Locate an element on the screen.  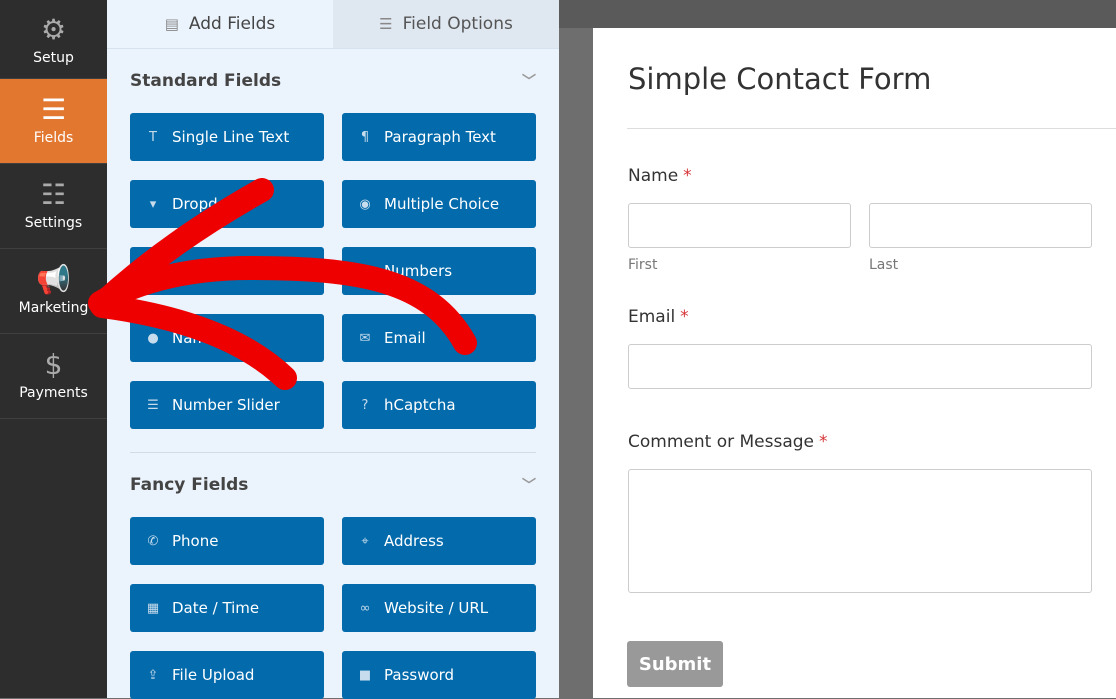
field-label: Single Line Text is located at coordinates (231, 137).